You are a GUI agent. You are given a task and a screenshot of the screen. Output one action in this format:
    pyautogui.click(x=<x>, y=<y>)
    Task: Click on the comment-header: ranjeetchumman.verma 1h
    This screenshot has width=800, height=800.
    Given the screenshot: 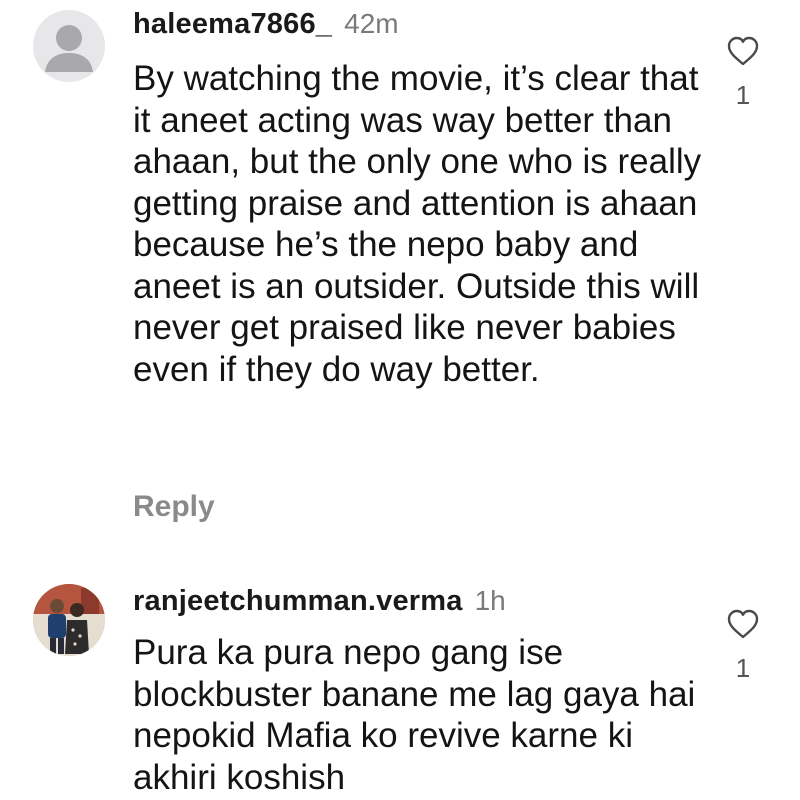 What is the action you would take?
    pyautogui.click(x=319, y=601)
    